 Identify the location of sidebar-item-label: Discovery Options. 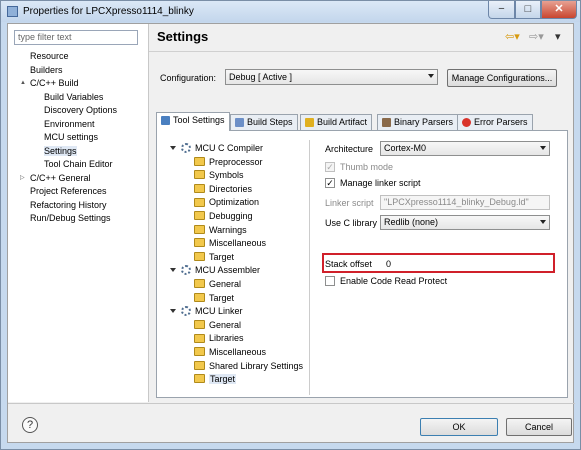
(81, 110).